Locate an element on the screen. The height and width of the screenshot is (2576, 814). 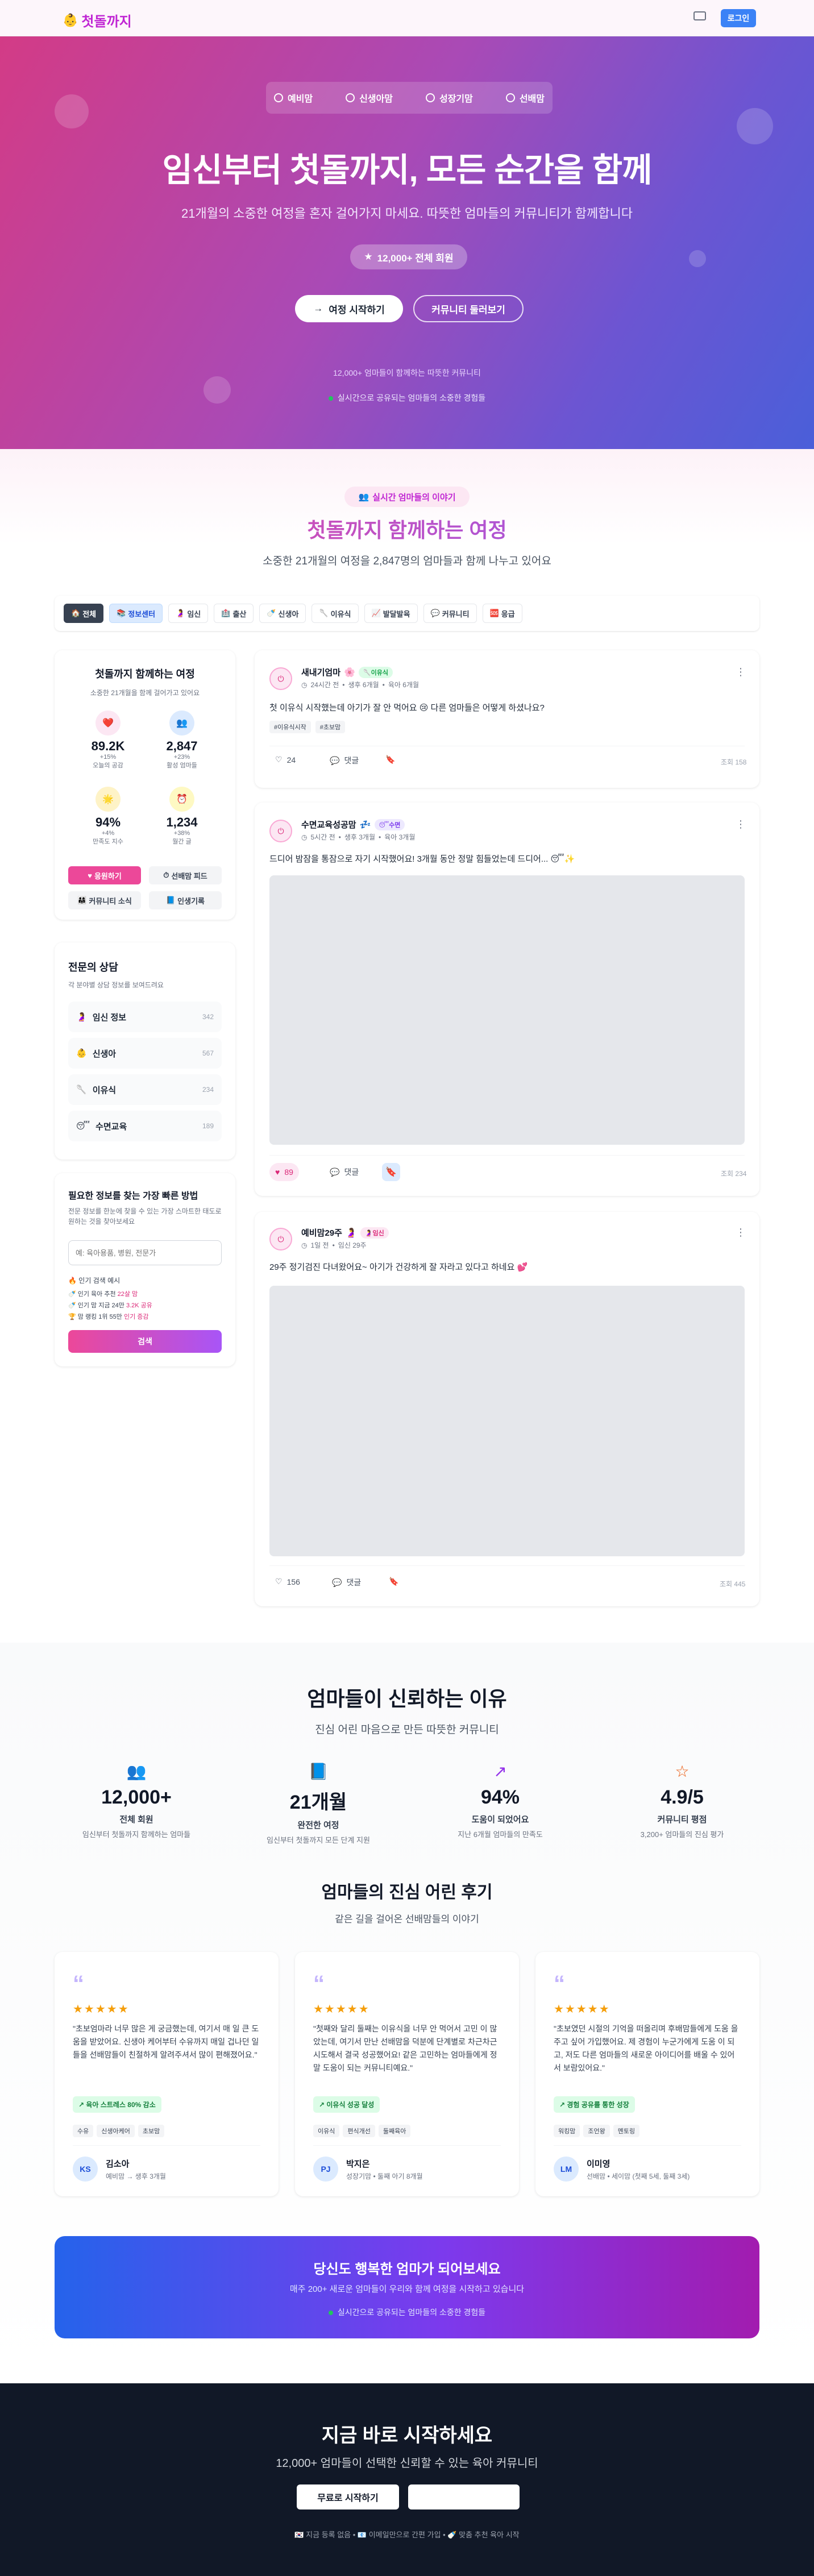
category-tab-pregnancy: 🤰 임신 is located at coordinates (188, 614).